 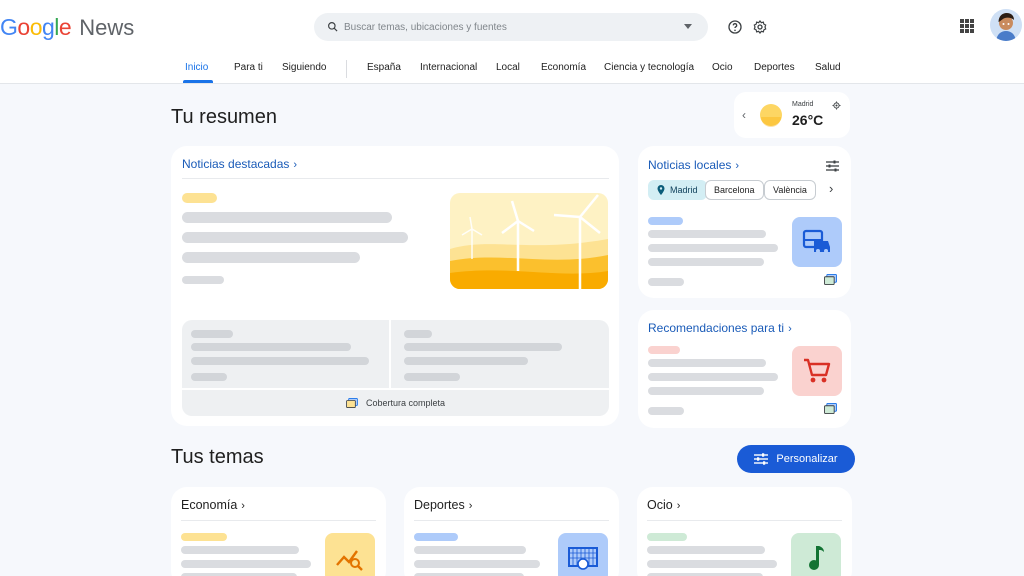 What do you see at coordinates (107, 27) in the screenshot?
I see `logo-news-text: News` at bounding box center [107, 27].